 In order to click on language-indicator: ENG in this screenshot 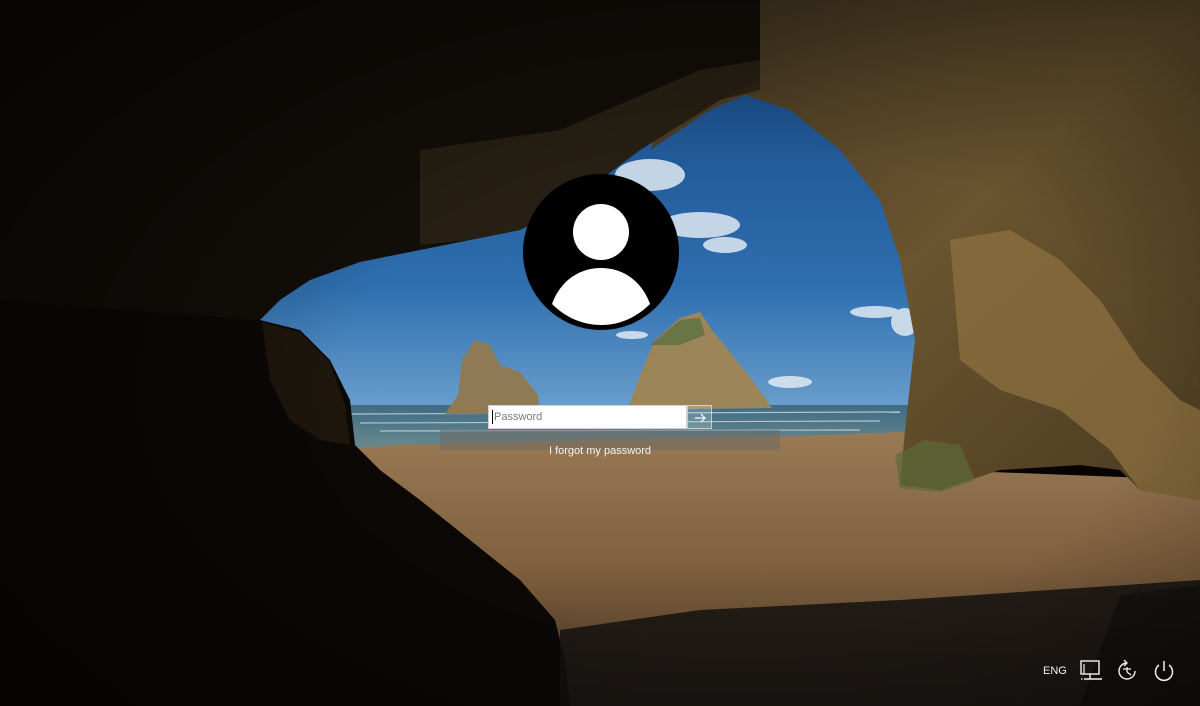, I will do `click(1055, 671)`.